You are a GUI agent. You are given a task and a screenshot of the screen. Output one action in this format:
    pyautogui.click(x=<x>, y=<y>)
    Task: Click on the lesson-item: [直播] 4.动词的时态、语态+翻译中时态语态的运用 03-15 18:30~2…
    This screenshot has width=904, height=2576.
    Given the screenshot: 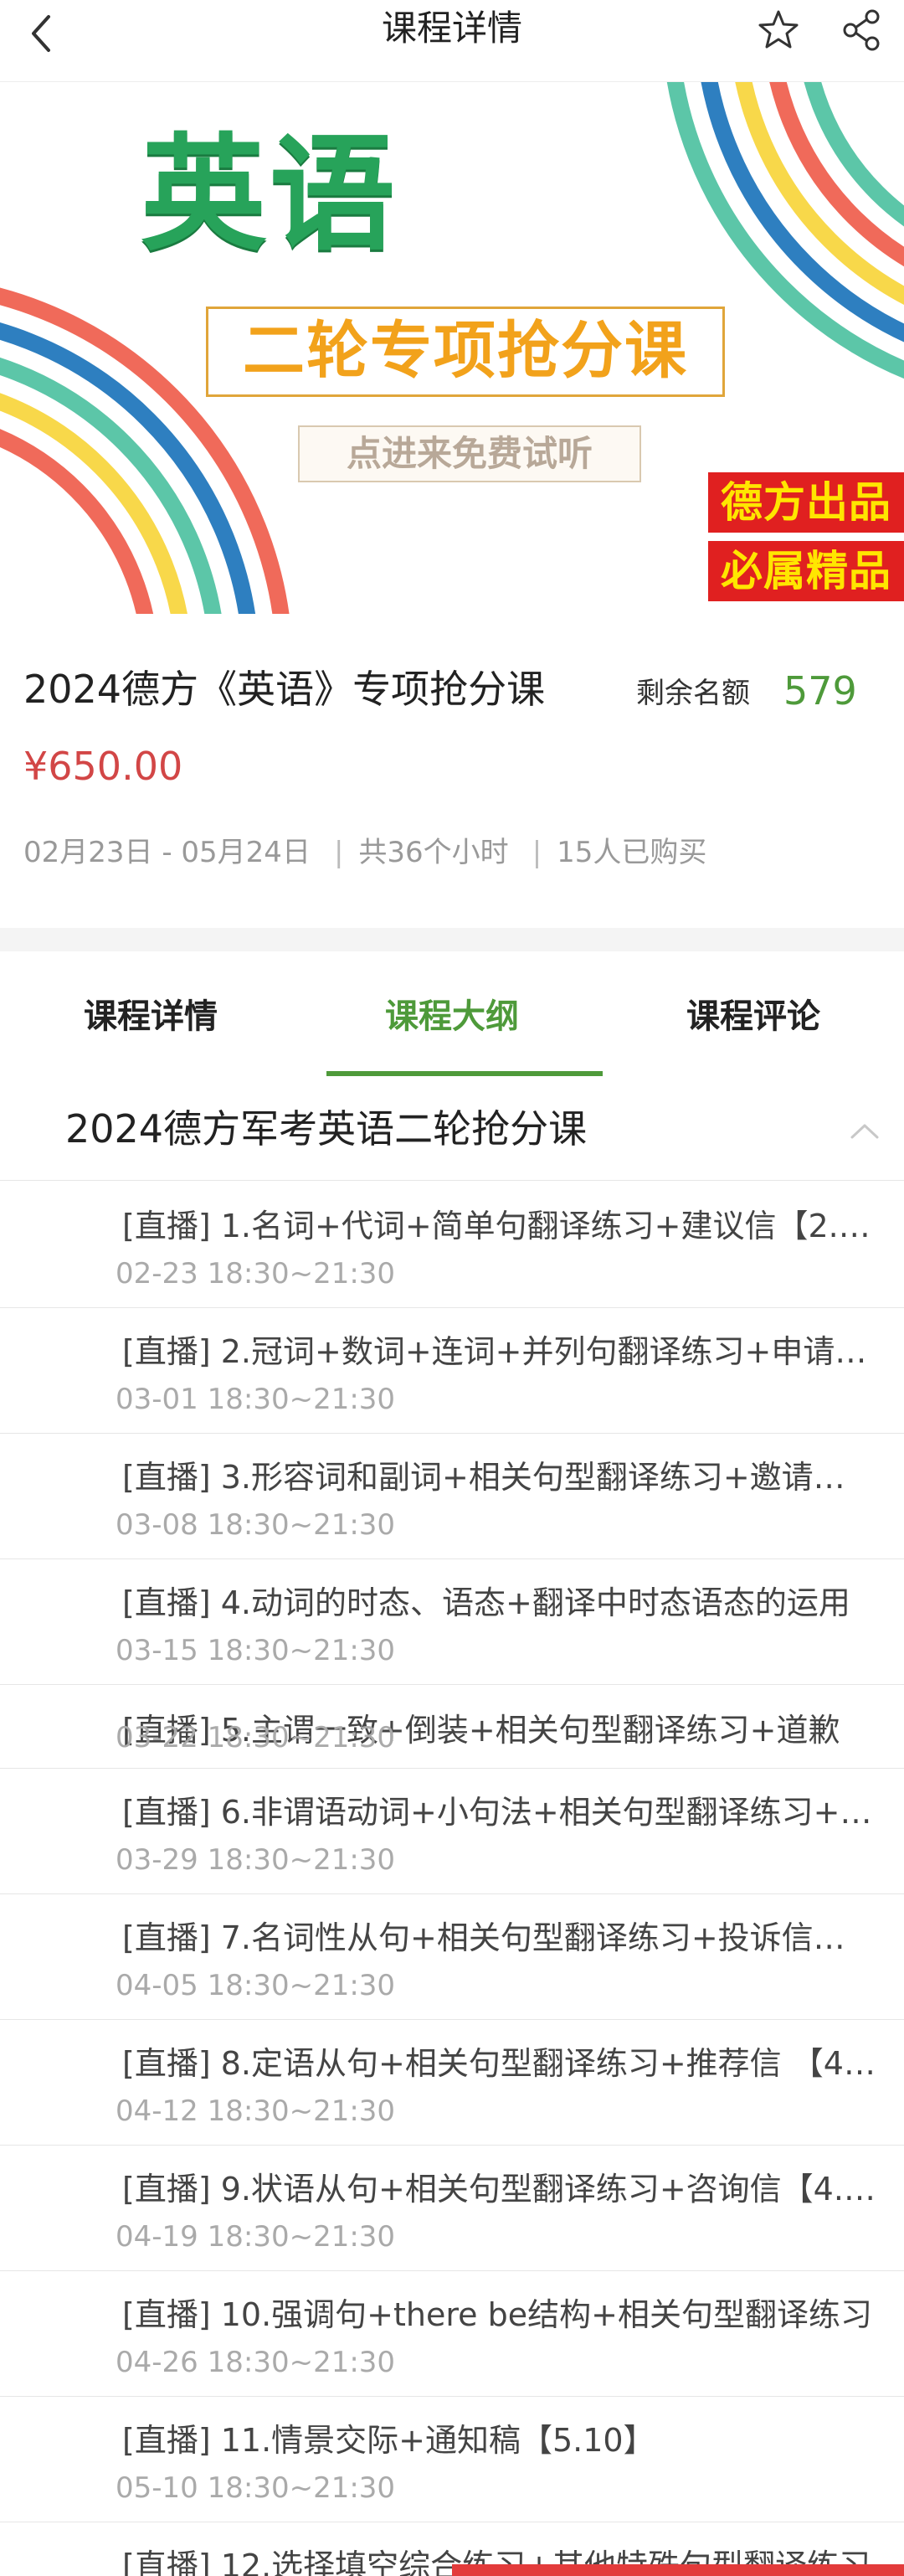 What is the action you would take?
    pyautogui.click(x=452, y=1622)
    